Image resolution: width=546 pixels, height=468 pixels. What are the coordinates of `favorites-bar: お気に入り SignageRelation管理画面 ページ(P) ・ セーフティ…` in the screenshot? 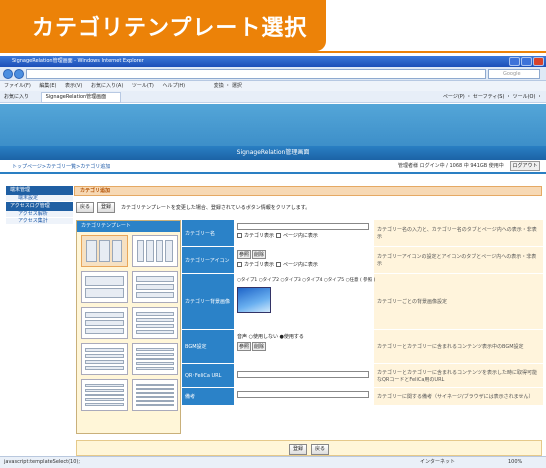 It's located at (273, 97).